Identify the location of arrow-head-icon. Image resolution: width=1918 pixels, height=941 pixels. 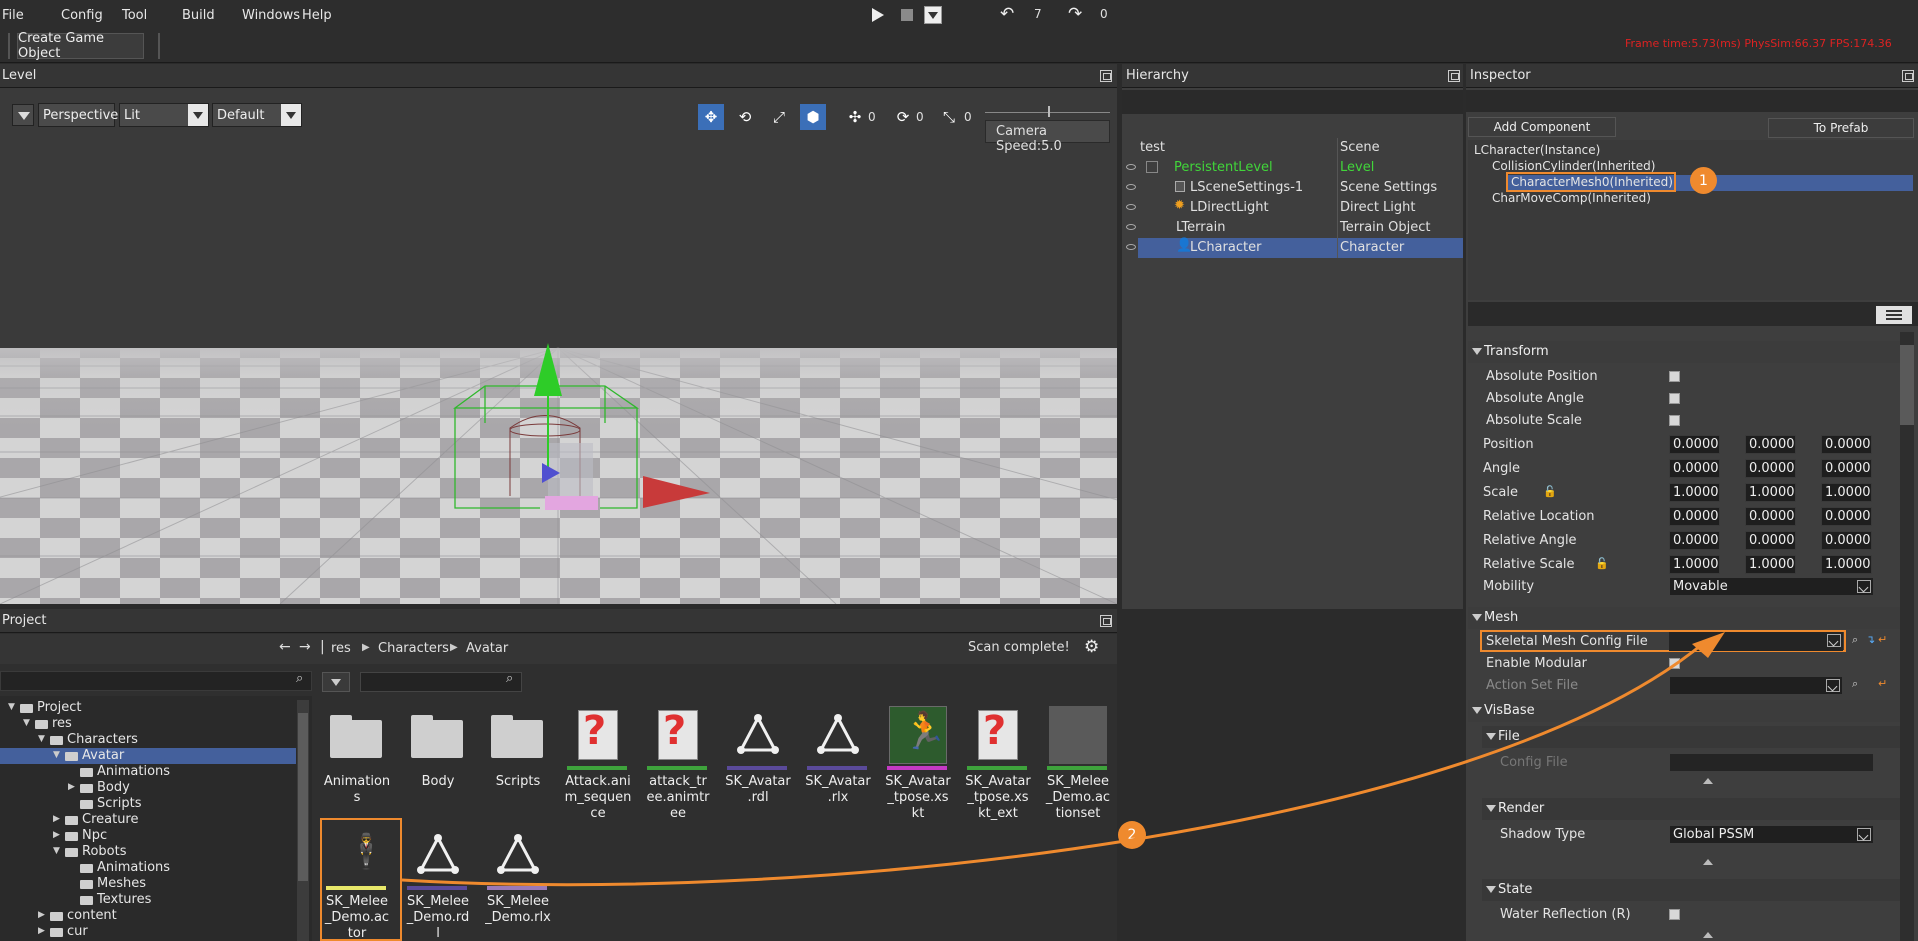
(1708, 645).